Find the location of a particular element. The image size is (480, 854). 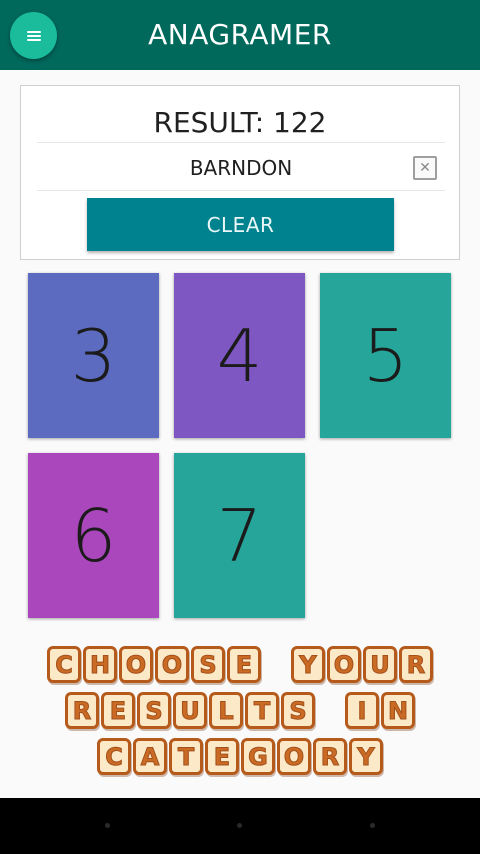

clear-input-button: ✕ is located at coordinates (425, 168).